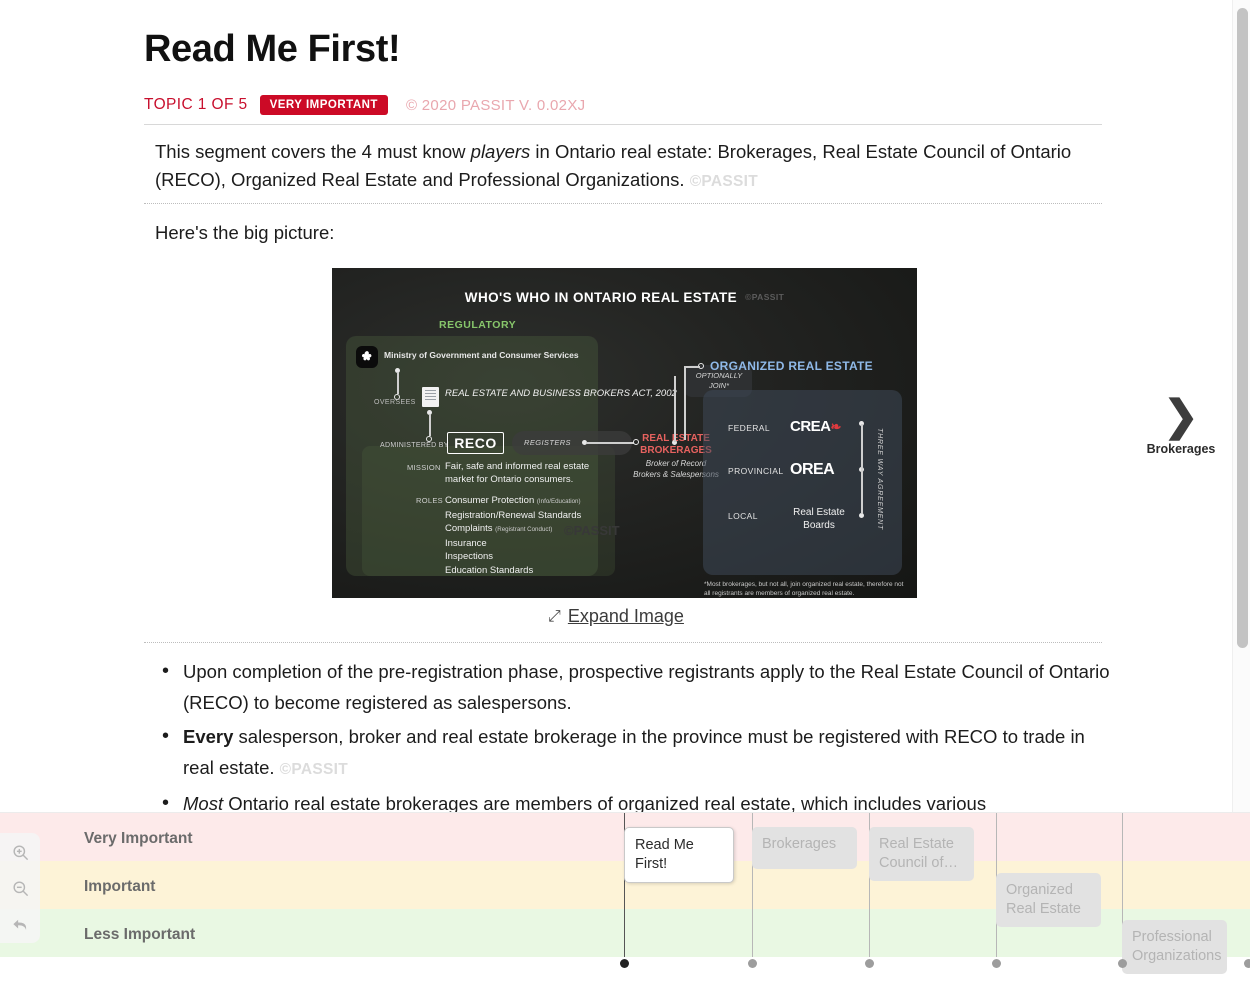 The width and height of the screenshot is (1250, 1000). Describe the element at coordinates (1048, 900) in the screenshot. I see `timeline-card: Organized Real Estate` at that location.